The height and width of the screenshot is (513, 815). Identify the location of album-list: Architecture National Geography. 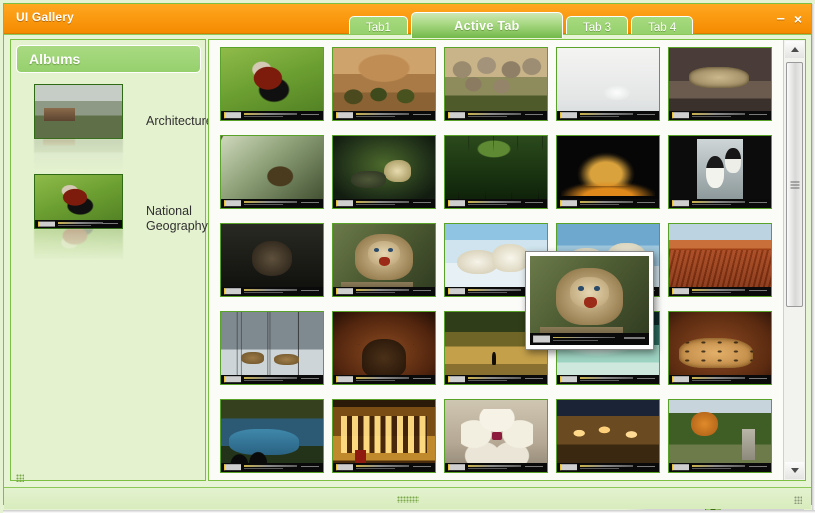
(112, 174).